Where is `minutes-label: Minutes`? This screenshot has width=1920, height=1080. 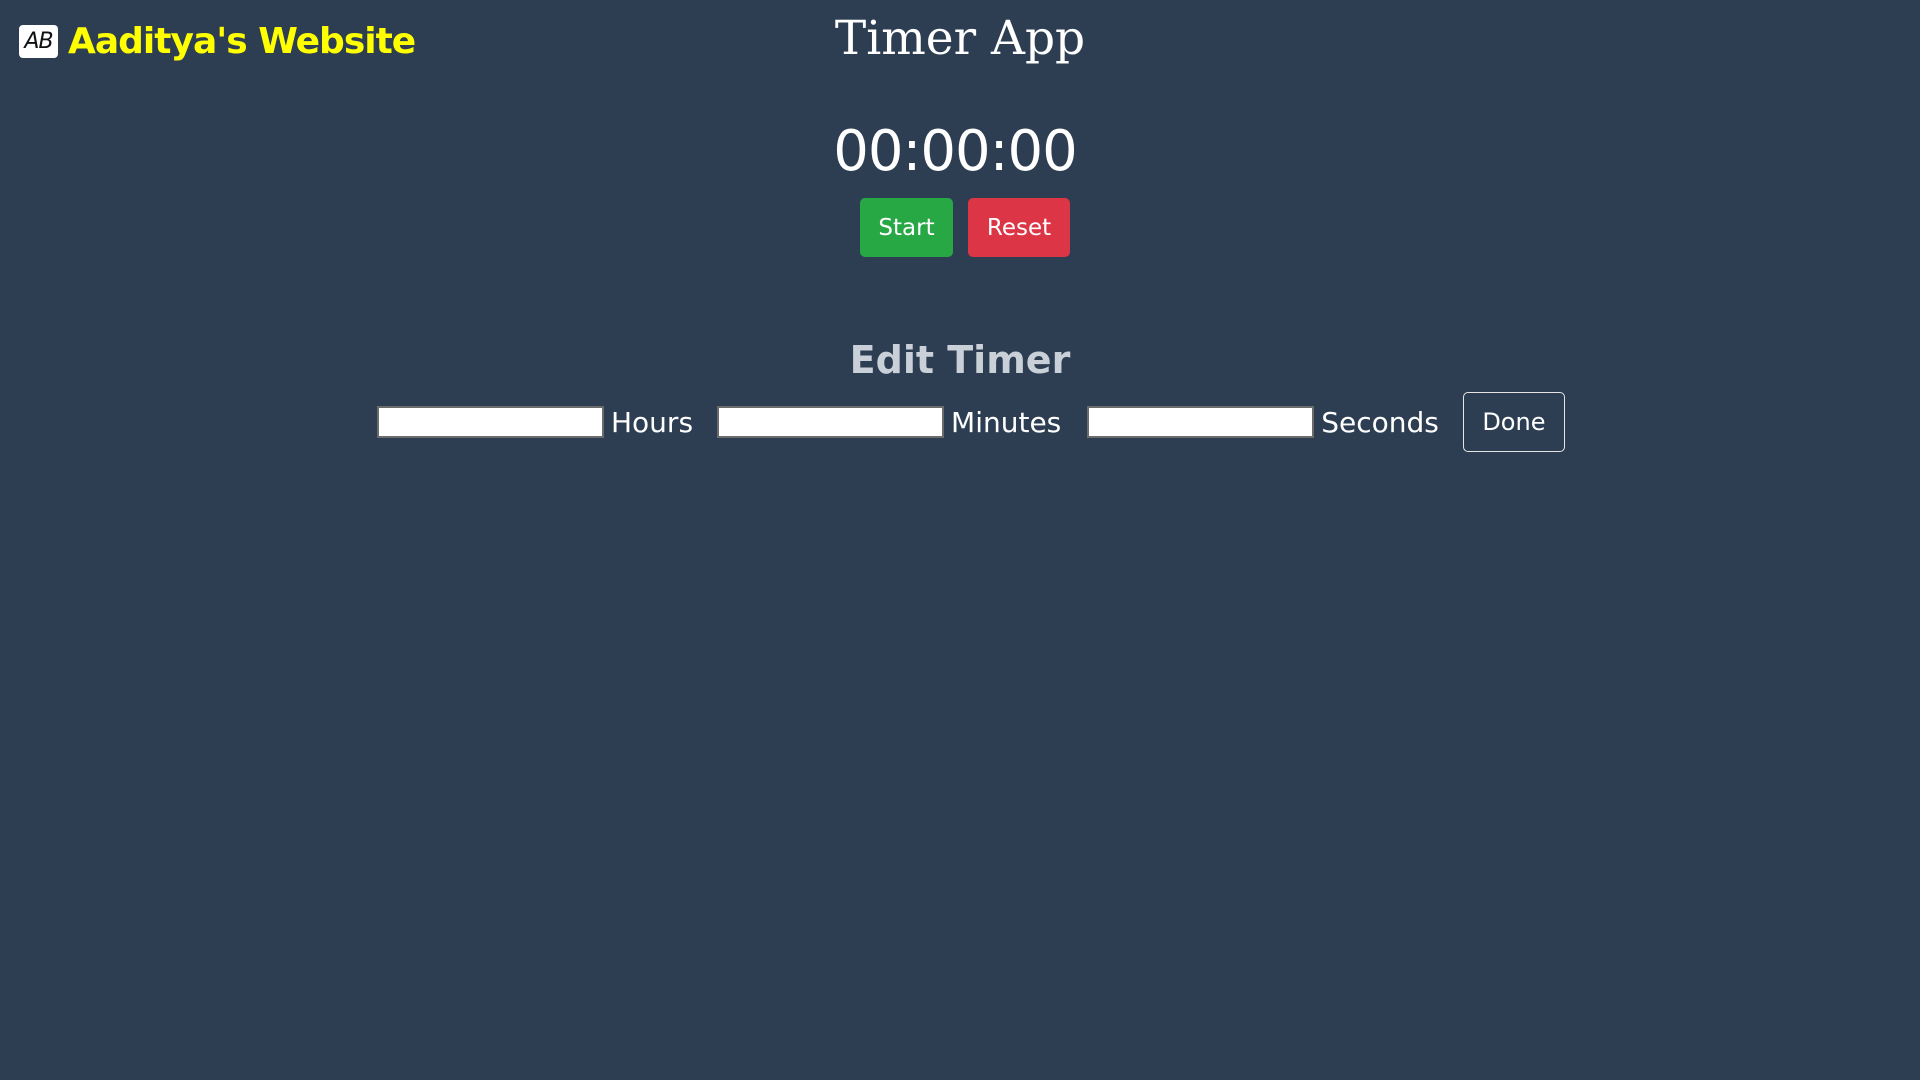
minutes-label: Minutes is located at coordinates (1006, 422).